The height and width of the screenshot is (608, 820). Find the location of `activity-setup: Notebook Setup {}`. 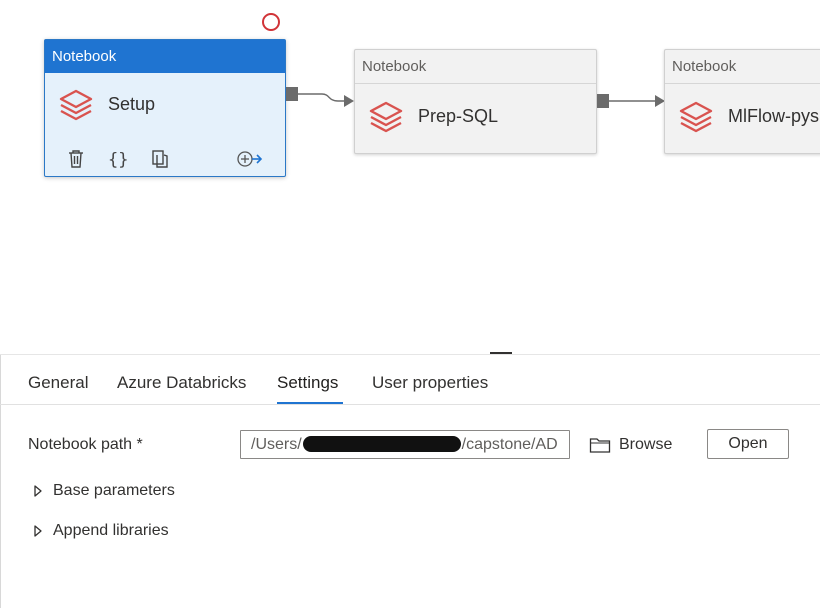

activity-setup: Notebook Setup {} is located at coordinates (165, 108).